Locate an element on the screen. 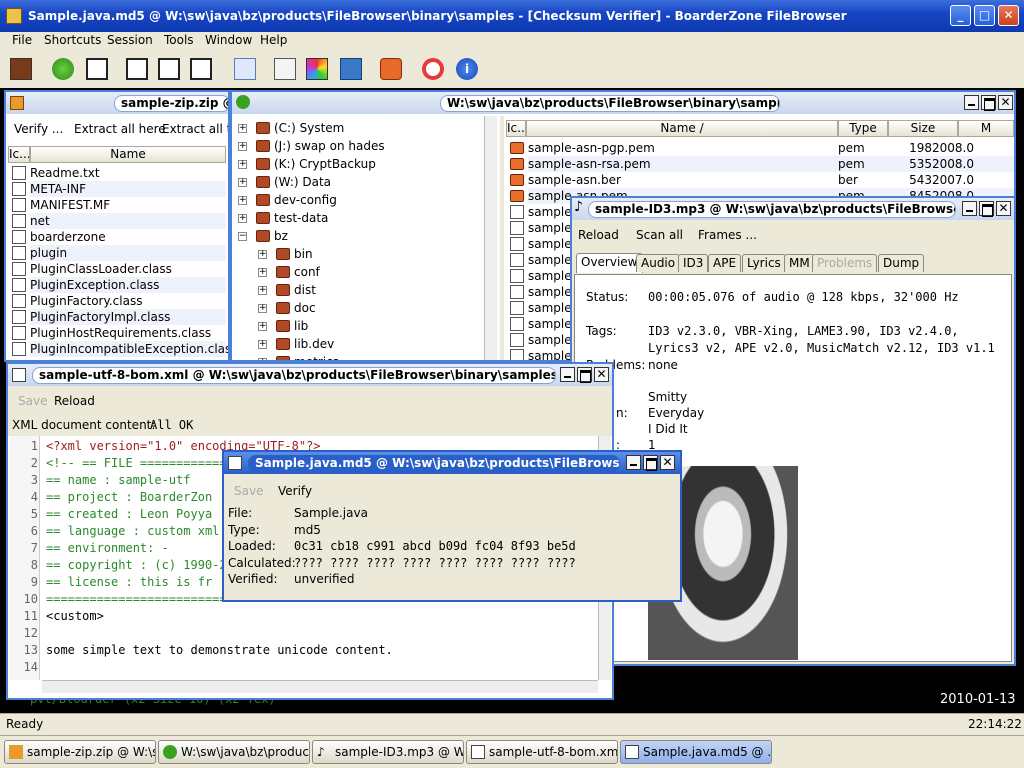 This screenshot has height=768, width=1024. zip-row: PluginException.class is located at coordinates (128, 285).